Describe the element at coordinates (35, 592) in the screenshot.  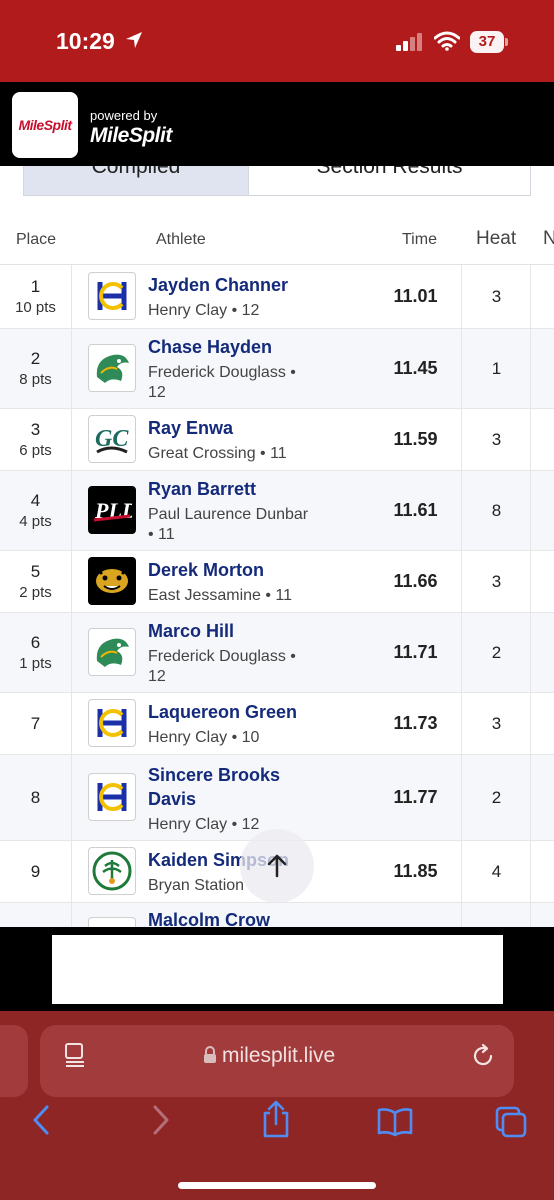
I see `place-points: 2 pts` at that location.